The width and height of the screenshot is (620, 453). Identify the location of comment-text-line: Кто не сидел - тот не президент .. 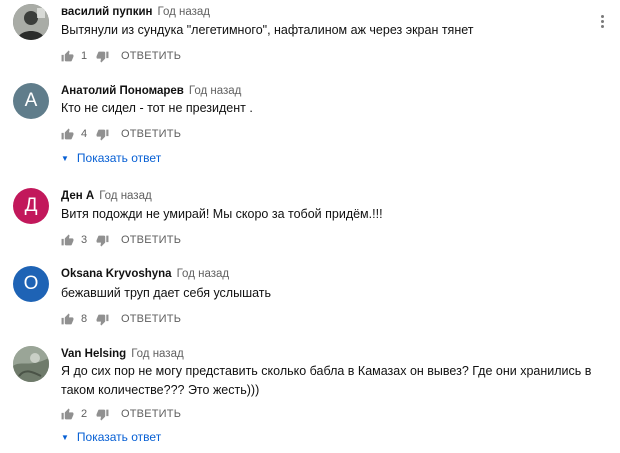
(157, 108).